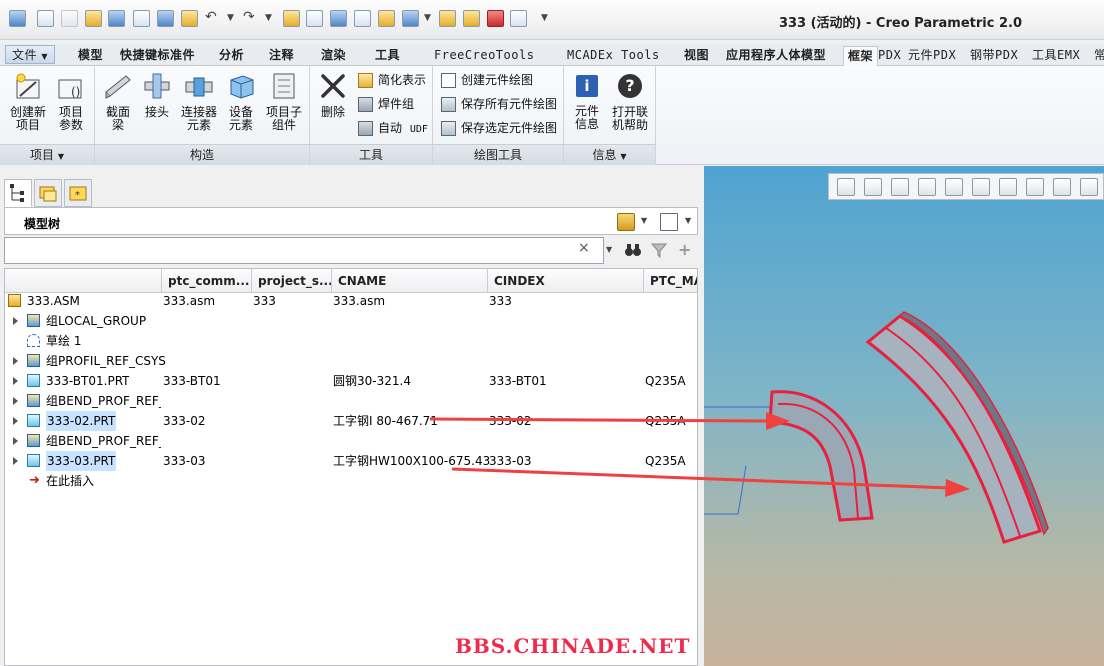 This screenshot has height=666, width=1104. Describe the element at coordinates (573, 646) in the screenshot. I see `watermark: BBS.CHINADE.NET` at that location.